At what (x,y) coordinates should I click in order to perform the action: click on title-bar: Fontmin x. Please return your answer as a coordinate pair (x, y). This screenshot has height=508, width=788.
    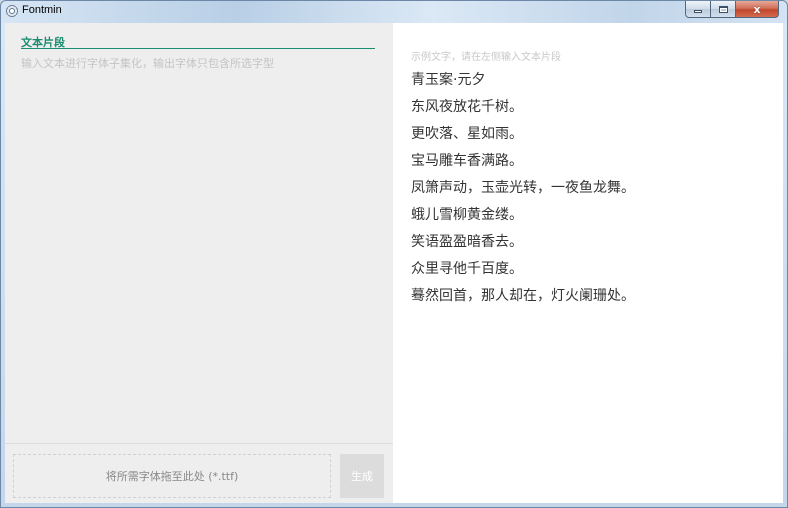
    Looking at the image, I should click on (394, 12).